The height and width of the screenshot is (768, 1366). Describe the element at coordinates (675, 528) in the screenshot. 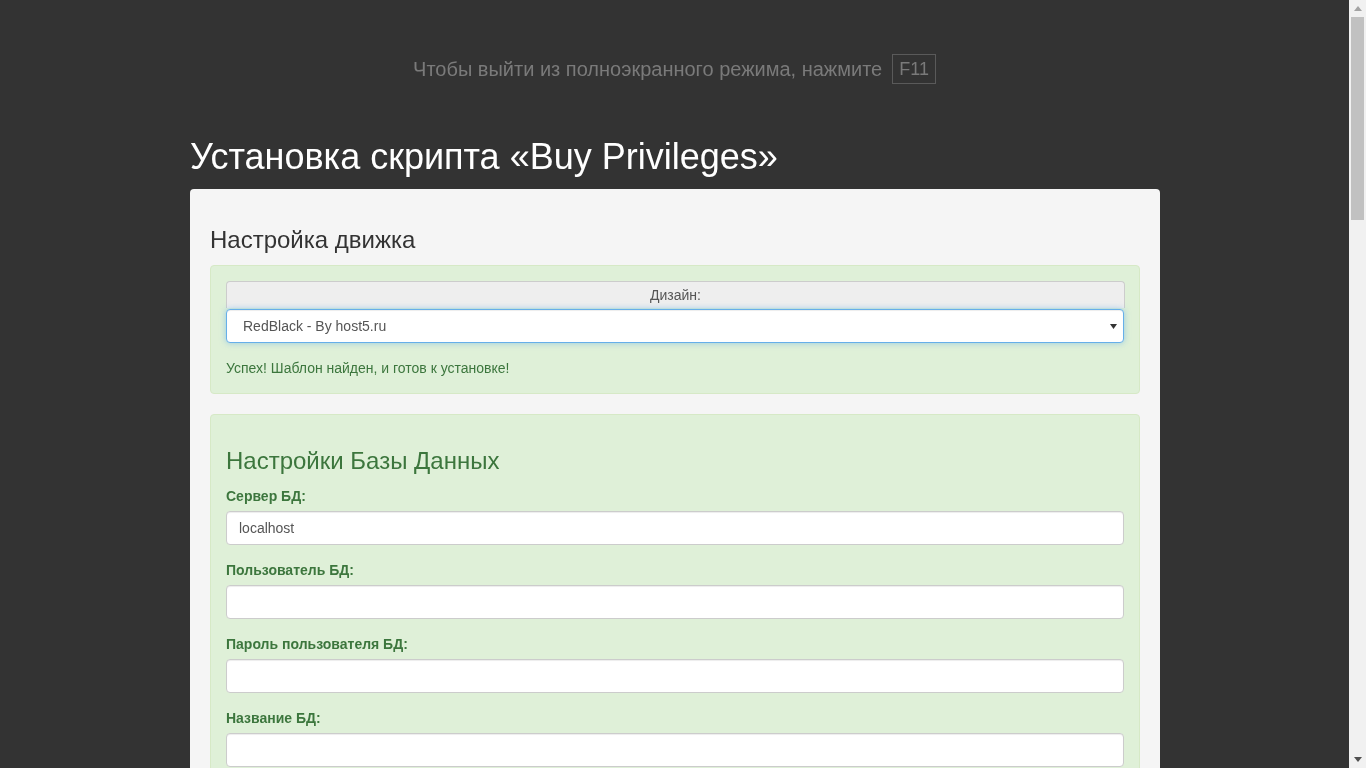

I see `input-field: localhost` at that location.